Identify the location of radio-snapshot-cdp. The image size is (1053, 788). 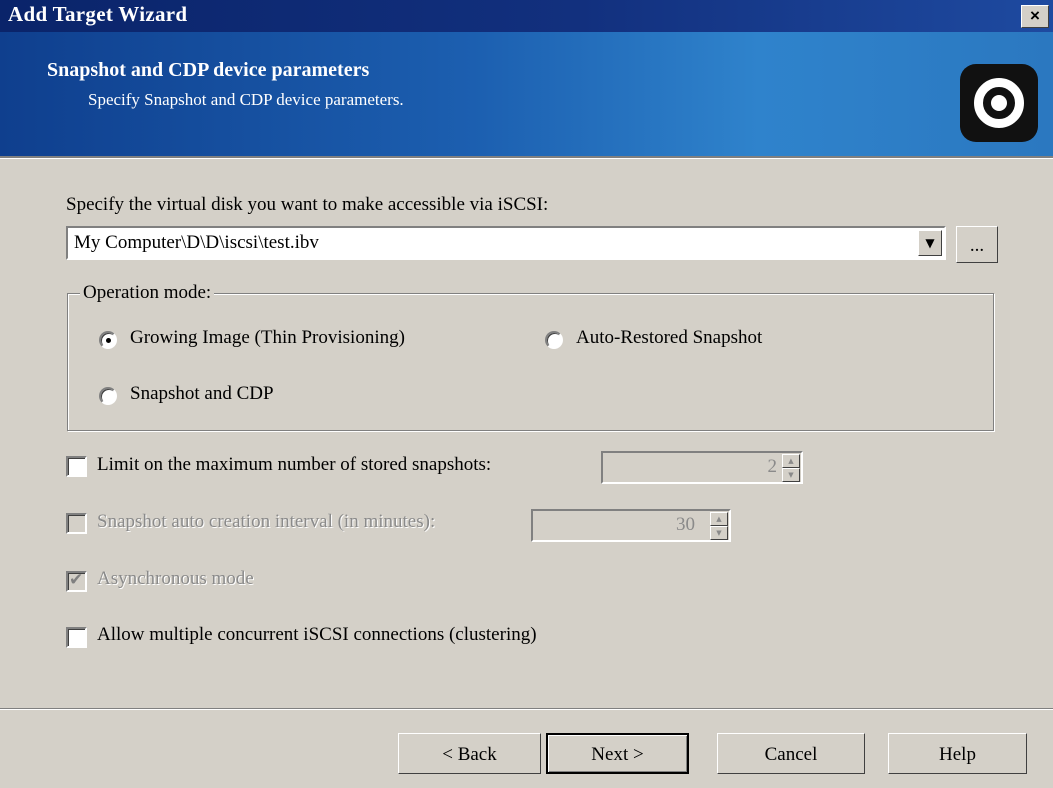
(108, 396).